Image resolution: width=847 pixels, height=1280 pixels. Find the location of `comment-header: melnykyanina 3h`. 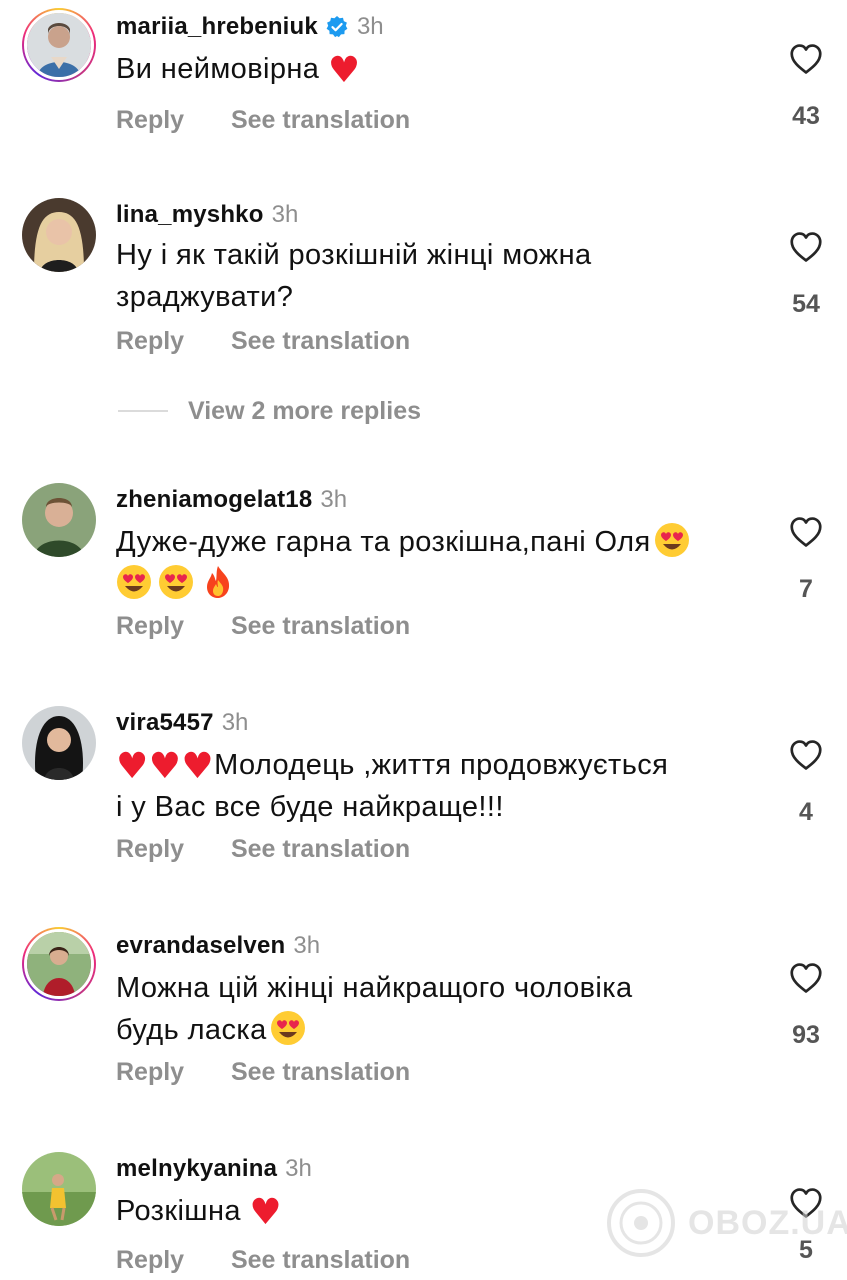

comment-header: melnykyanina 3h is located at coordinates (214, 1169).